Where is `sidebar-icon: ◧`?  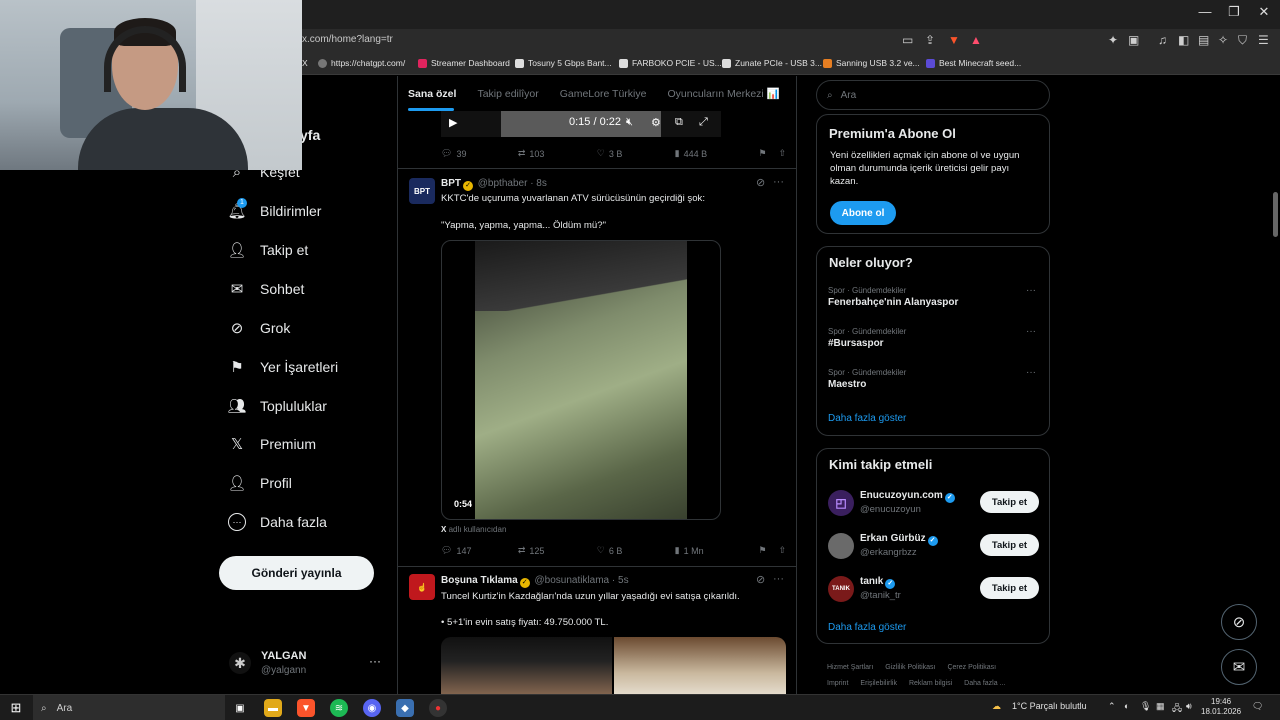
sidebar-icon: ◧ is located at coordinates (1183, 40).